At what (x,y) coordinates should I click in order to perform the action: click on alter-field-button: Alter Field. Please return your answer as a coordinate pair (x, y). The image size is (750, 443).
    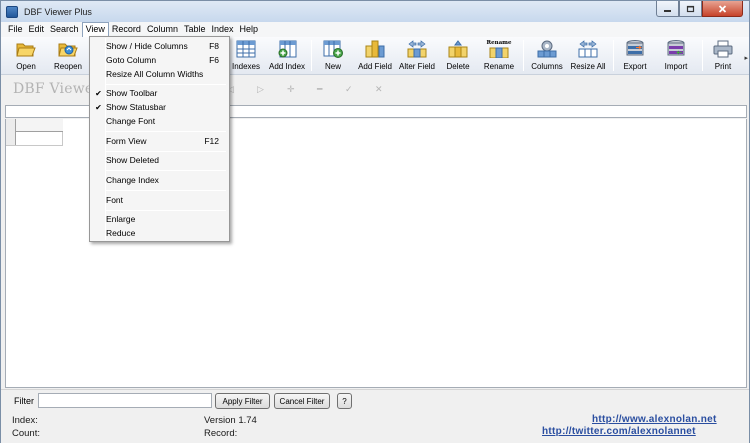
    Looking at the image, I should click on (417, 56).